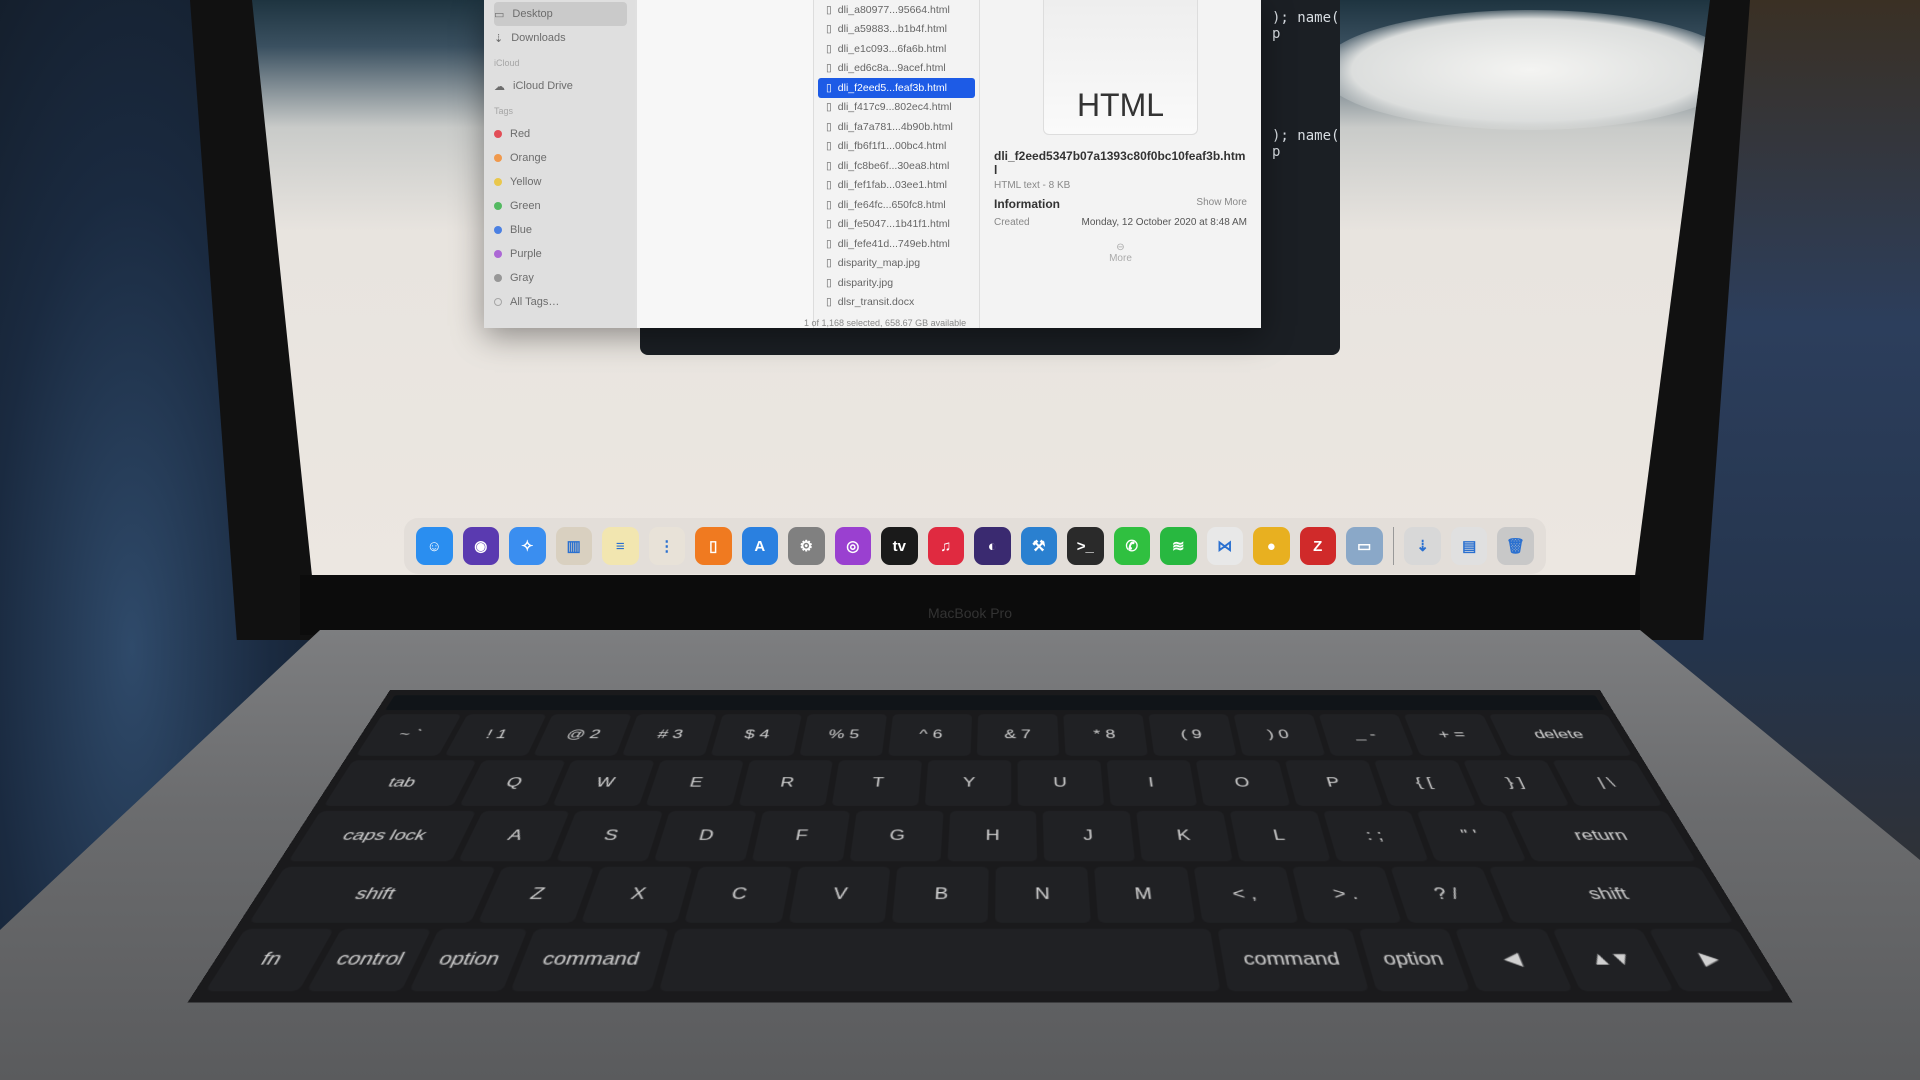  I want to click on sidebar-tag-5: Purple, so click(560, 254).